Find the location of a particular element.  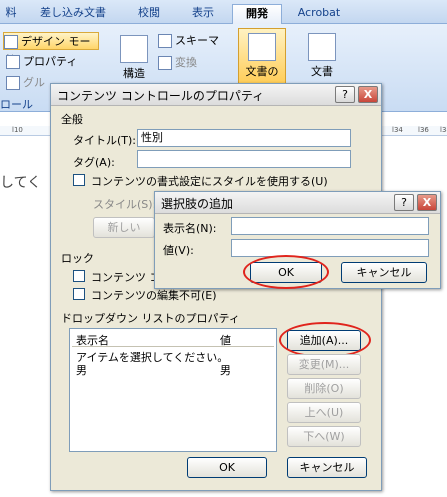

ok-button-highlight is located at coordinates (286, 272).